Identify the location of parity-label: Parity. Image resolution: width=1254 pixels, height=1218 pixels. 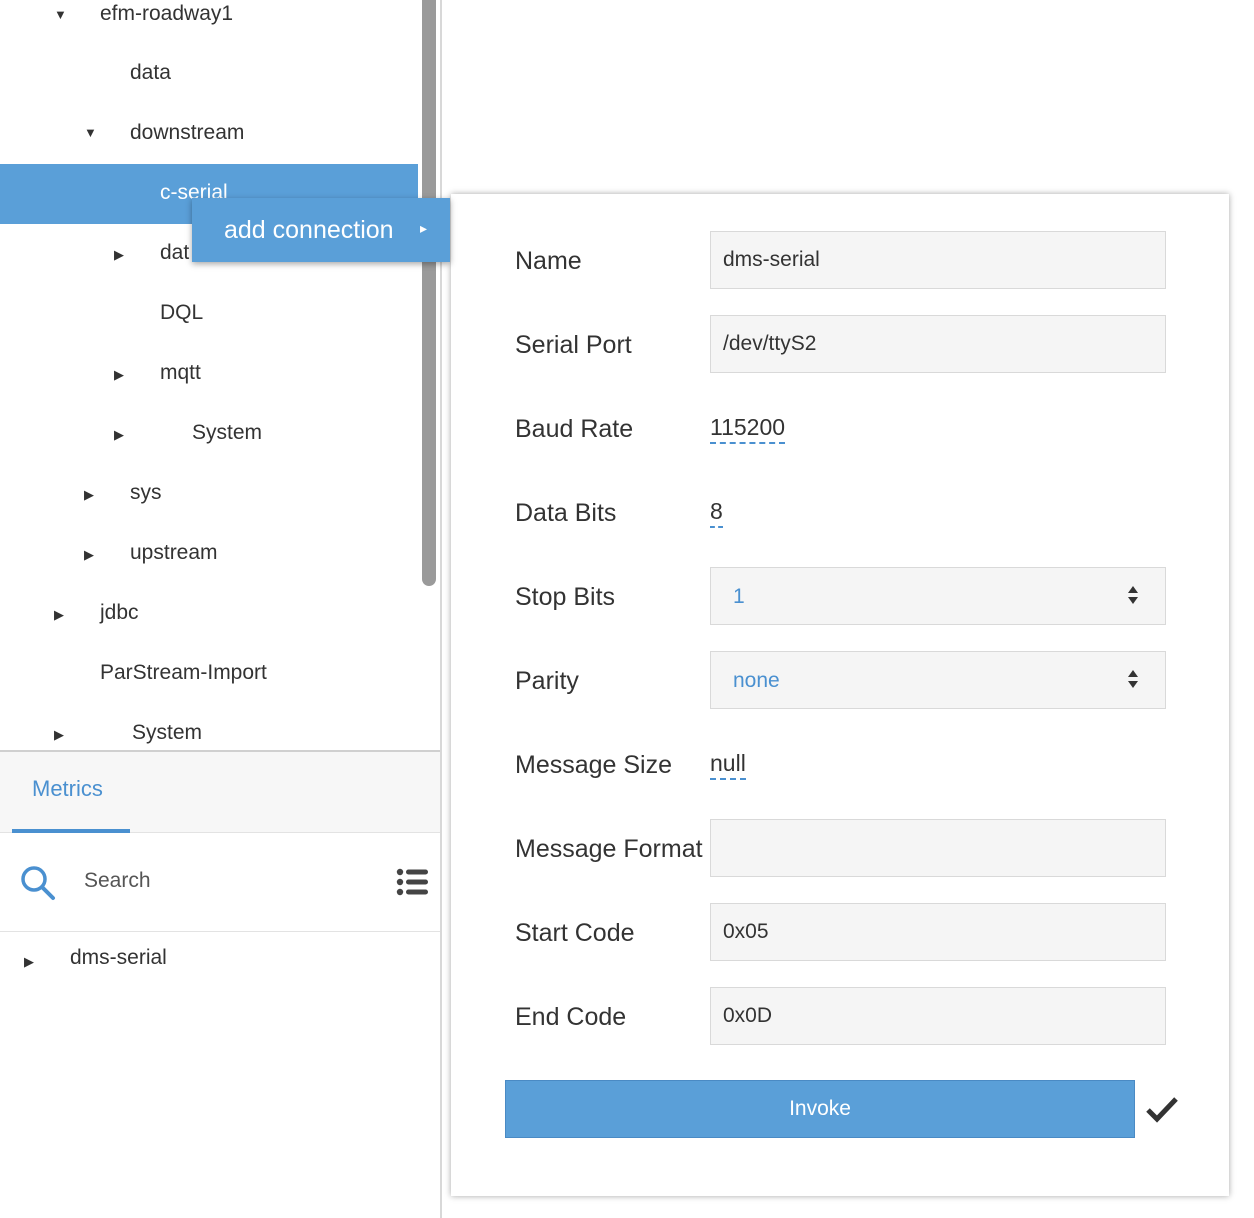
(547, 681).